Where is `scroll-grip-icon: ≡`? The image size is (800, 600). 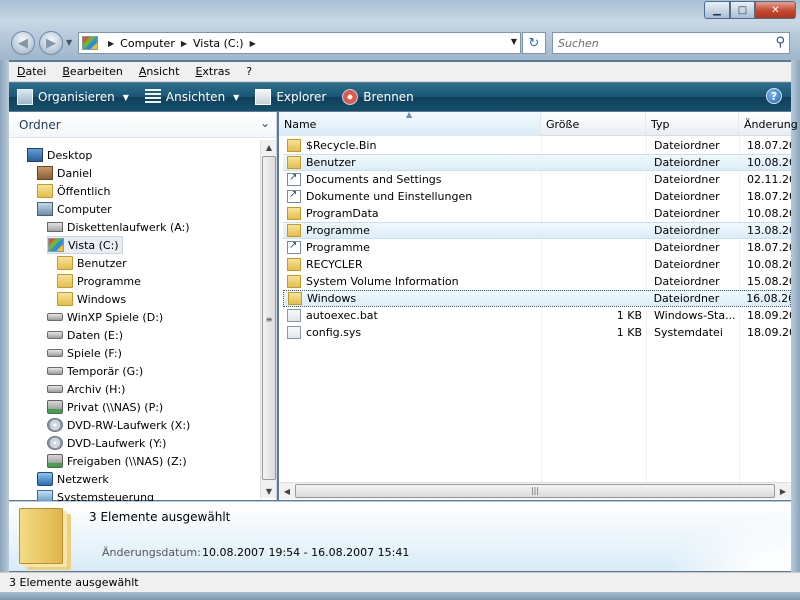 scroll-grip-icon: ≡ is located at coordinates (269, 319).